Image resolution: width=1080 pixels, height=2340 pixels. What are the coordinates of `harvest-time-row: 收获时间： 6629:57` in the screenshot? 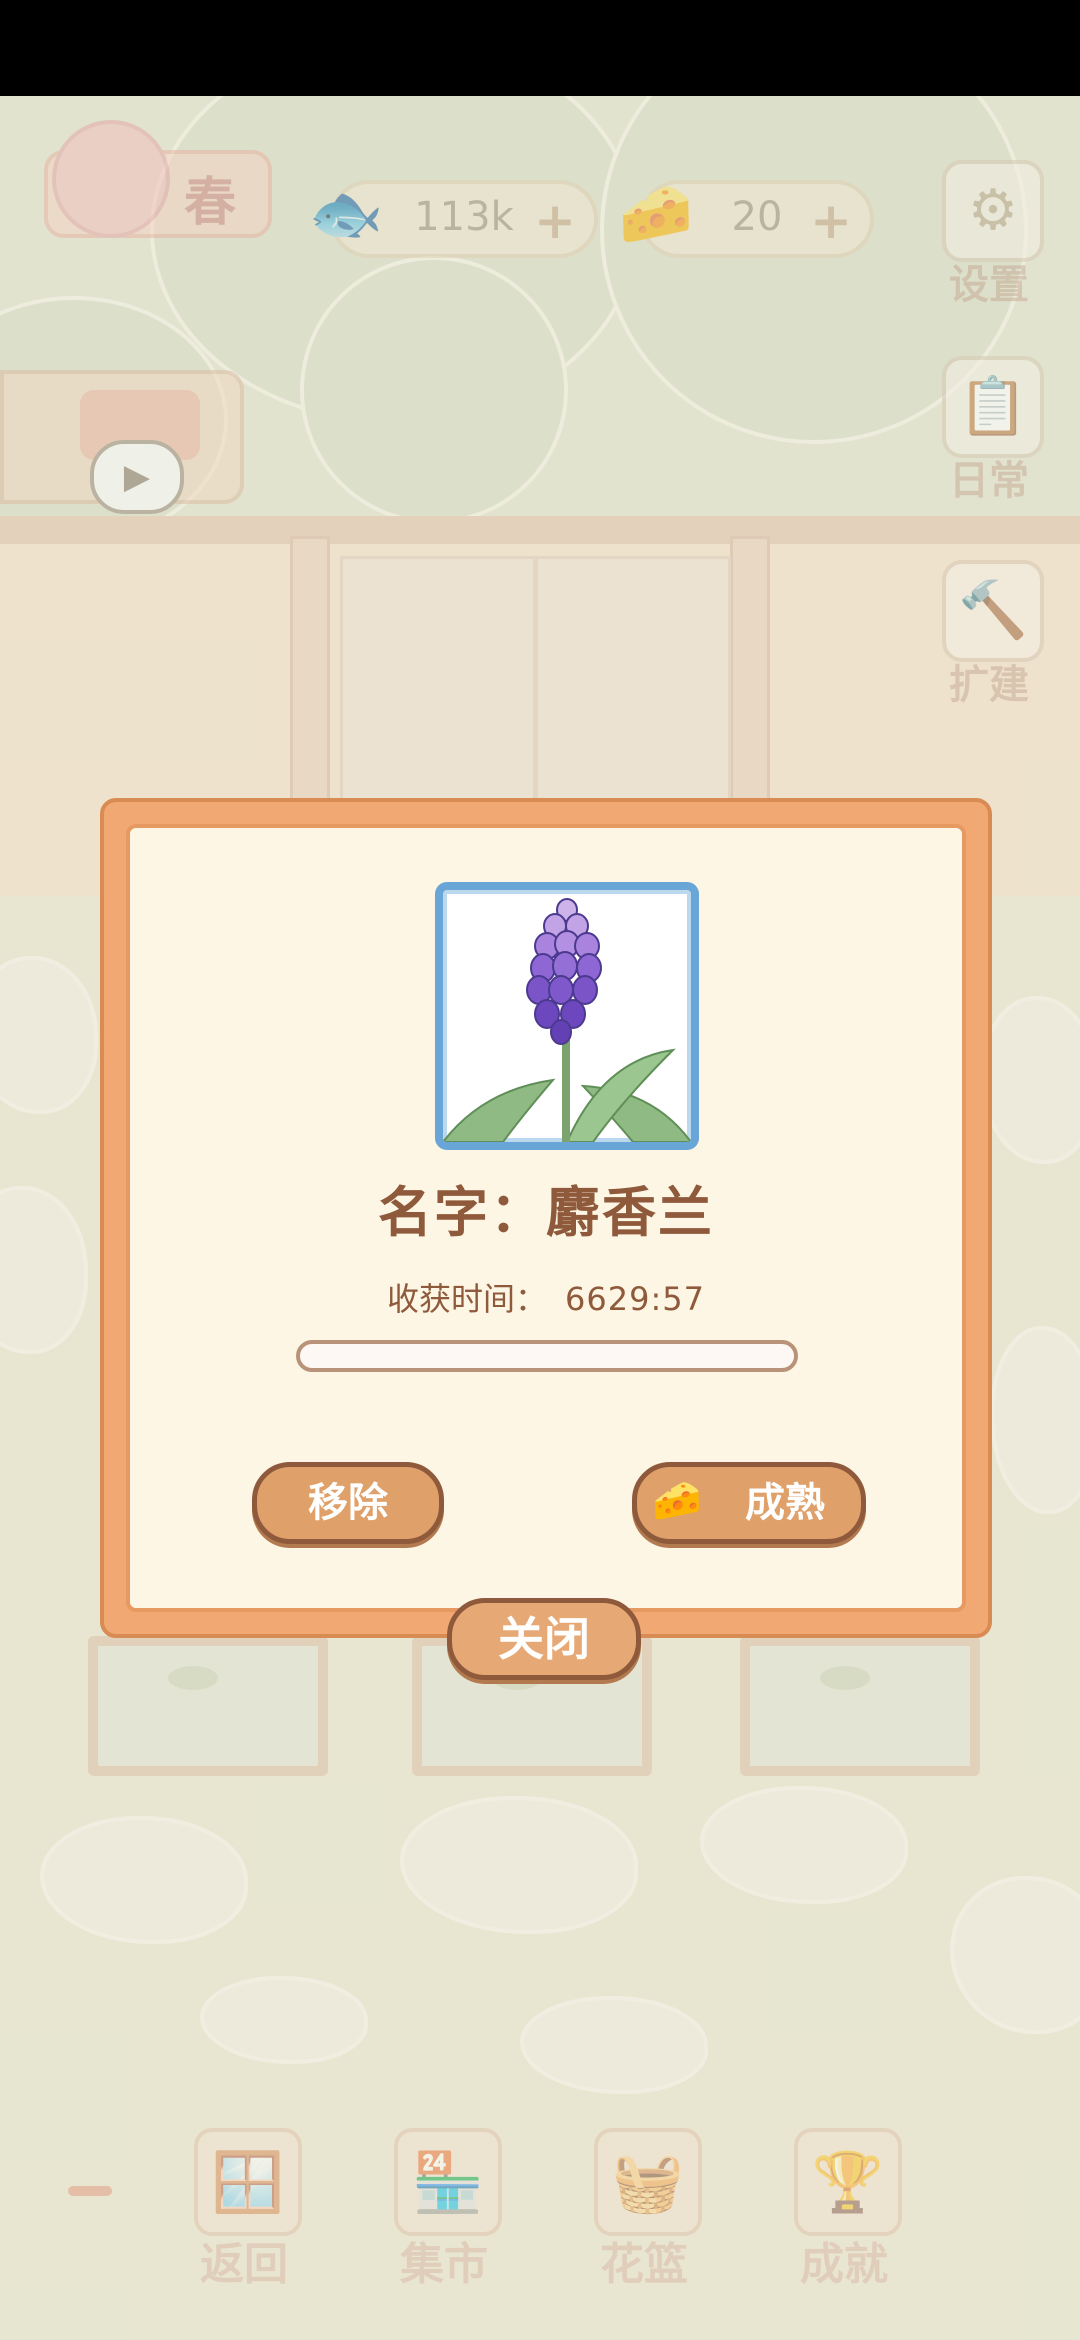 It's located at (546, 1297).